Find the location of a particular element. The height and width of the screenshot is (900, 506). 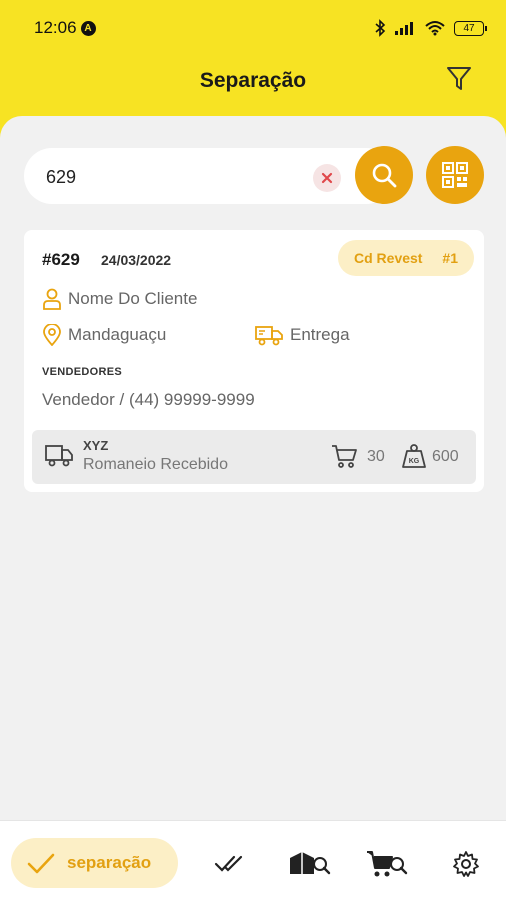

delivery-row: Entrega is located at coordinates (302, 335).